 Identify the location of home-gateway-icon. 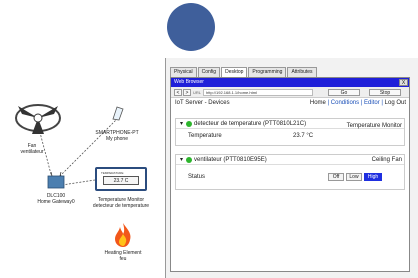
(56, 181).